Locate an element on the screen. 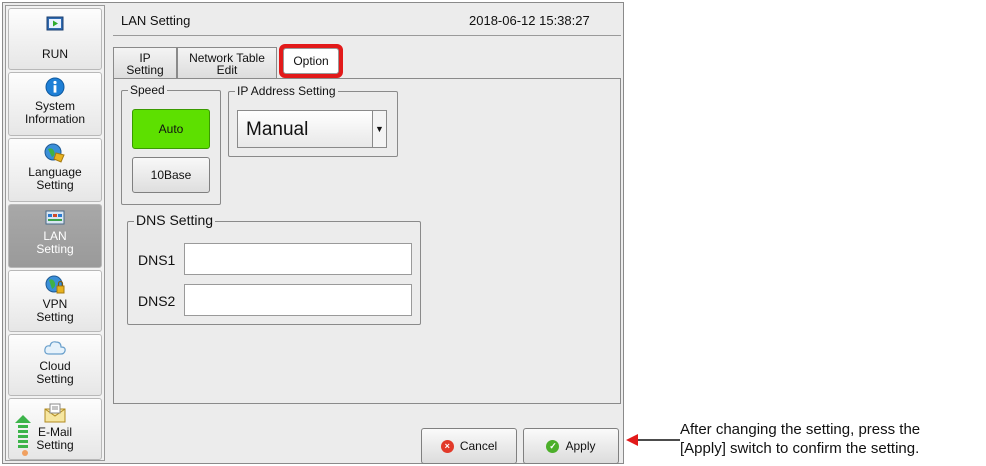 The height and width of the screenshot is (466, 986). apply-label: Apply is located at coordinates (580, 446).